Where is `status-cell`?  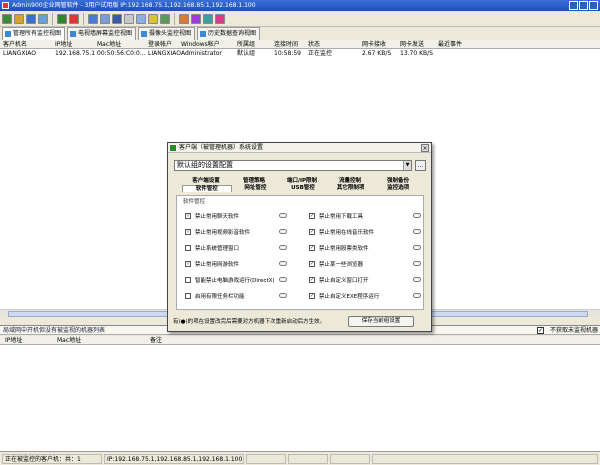
status-cell is located at coordinates (350, 459).